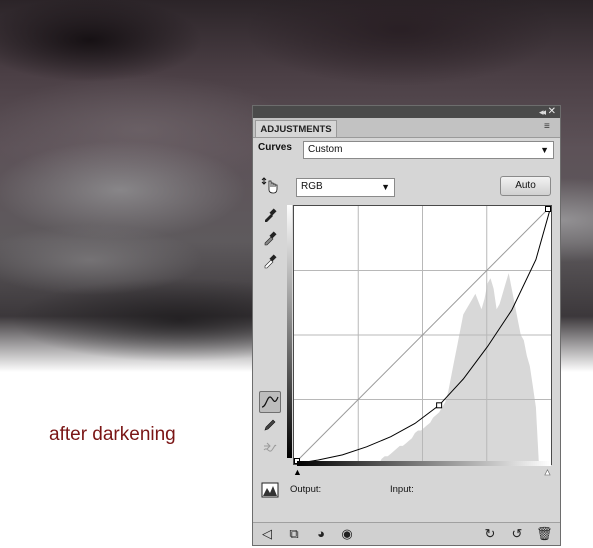 Image resolution: width=593 pixels, height=548 pixels. Describe the element at coordinates (406, 128) in the screenshot. I see `panel-tabrow: ADJUSTMENTS ≡` at that location.